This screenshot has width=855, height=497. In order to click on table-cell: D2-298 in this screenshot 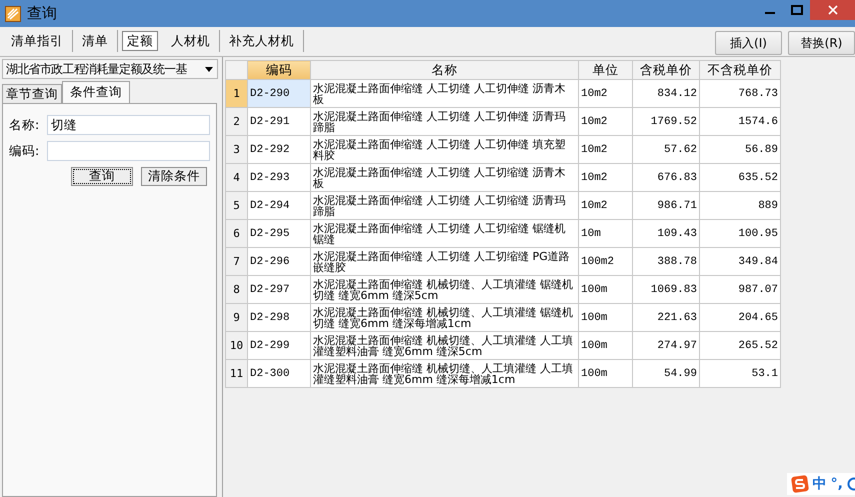, I will do `click(279, 318)`.